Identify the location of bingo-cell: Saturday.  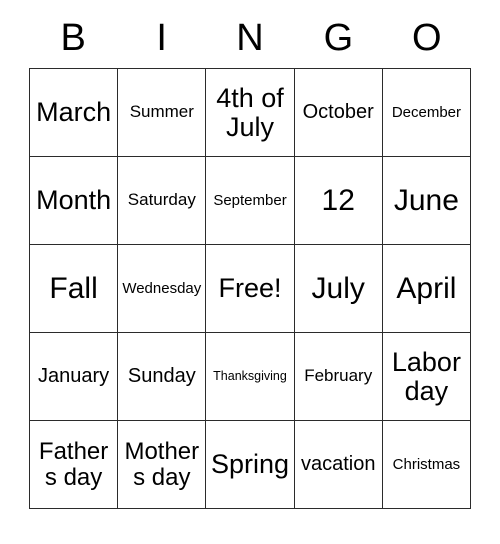
(162, 201).